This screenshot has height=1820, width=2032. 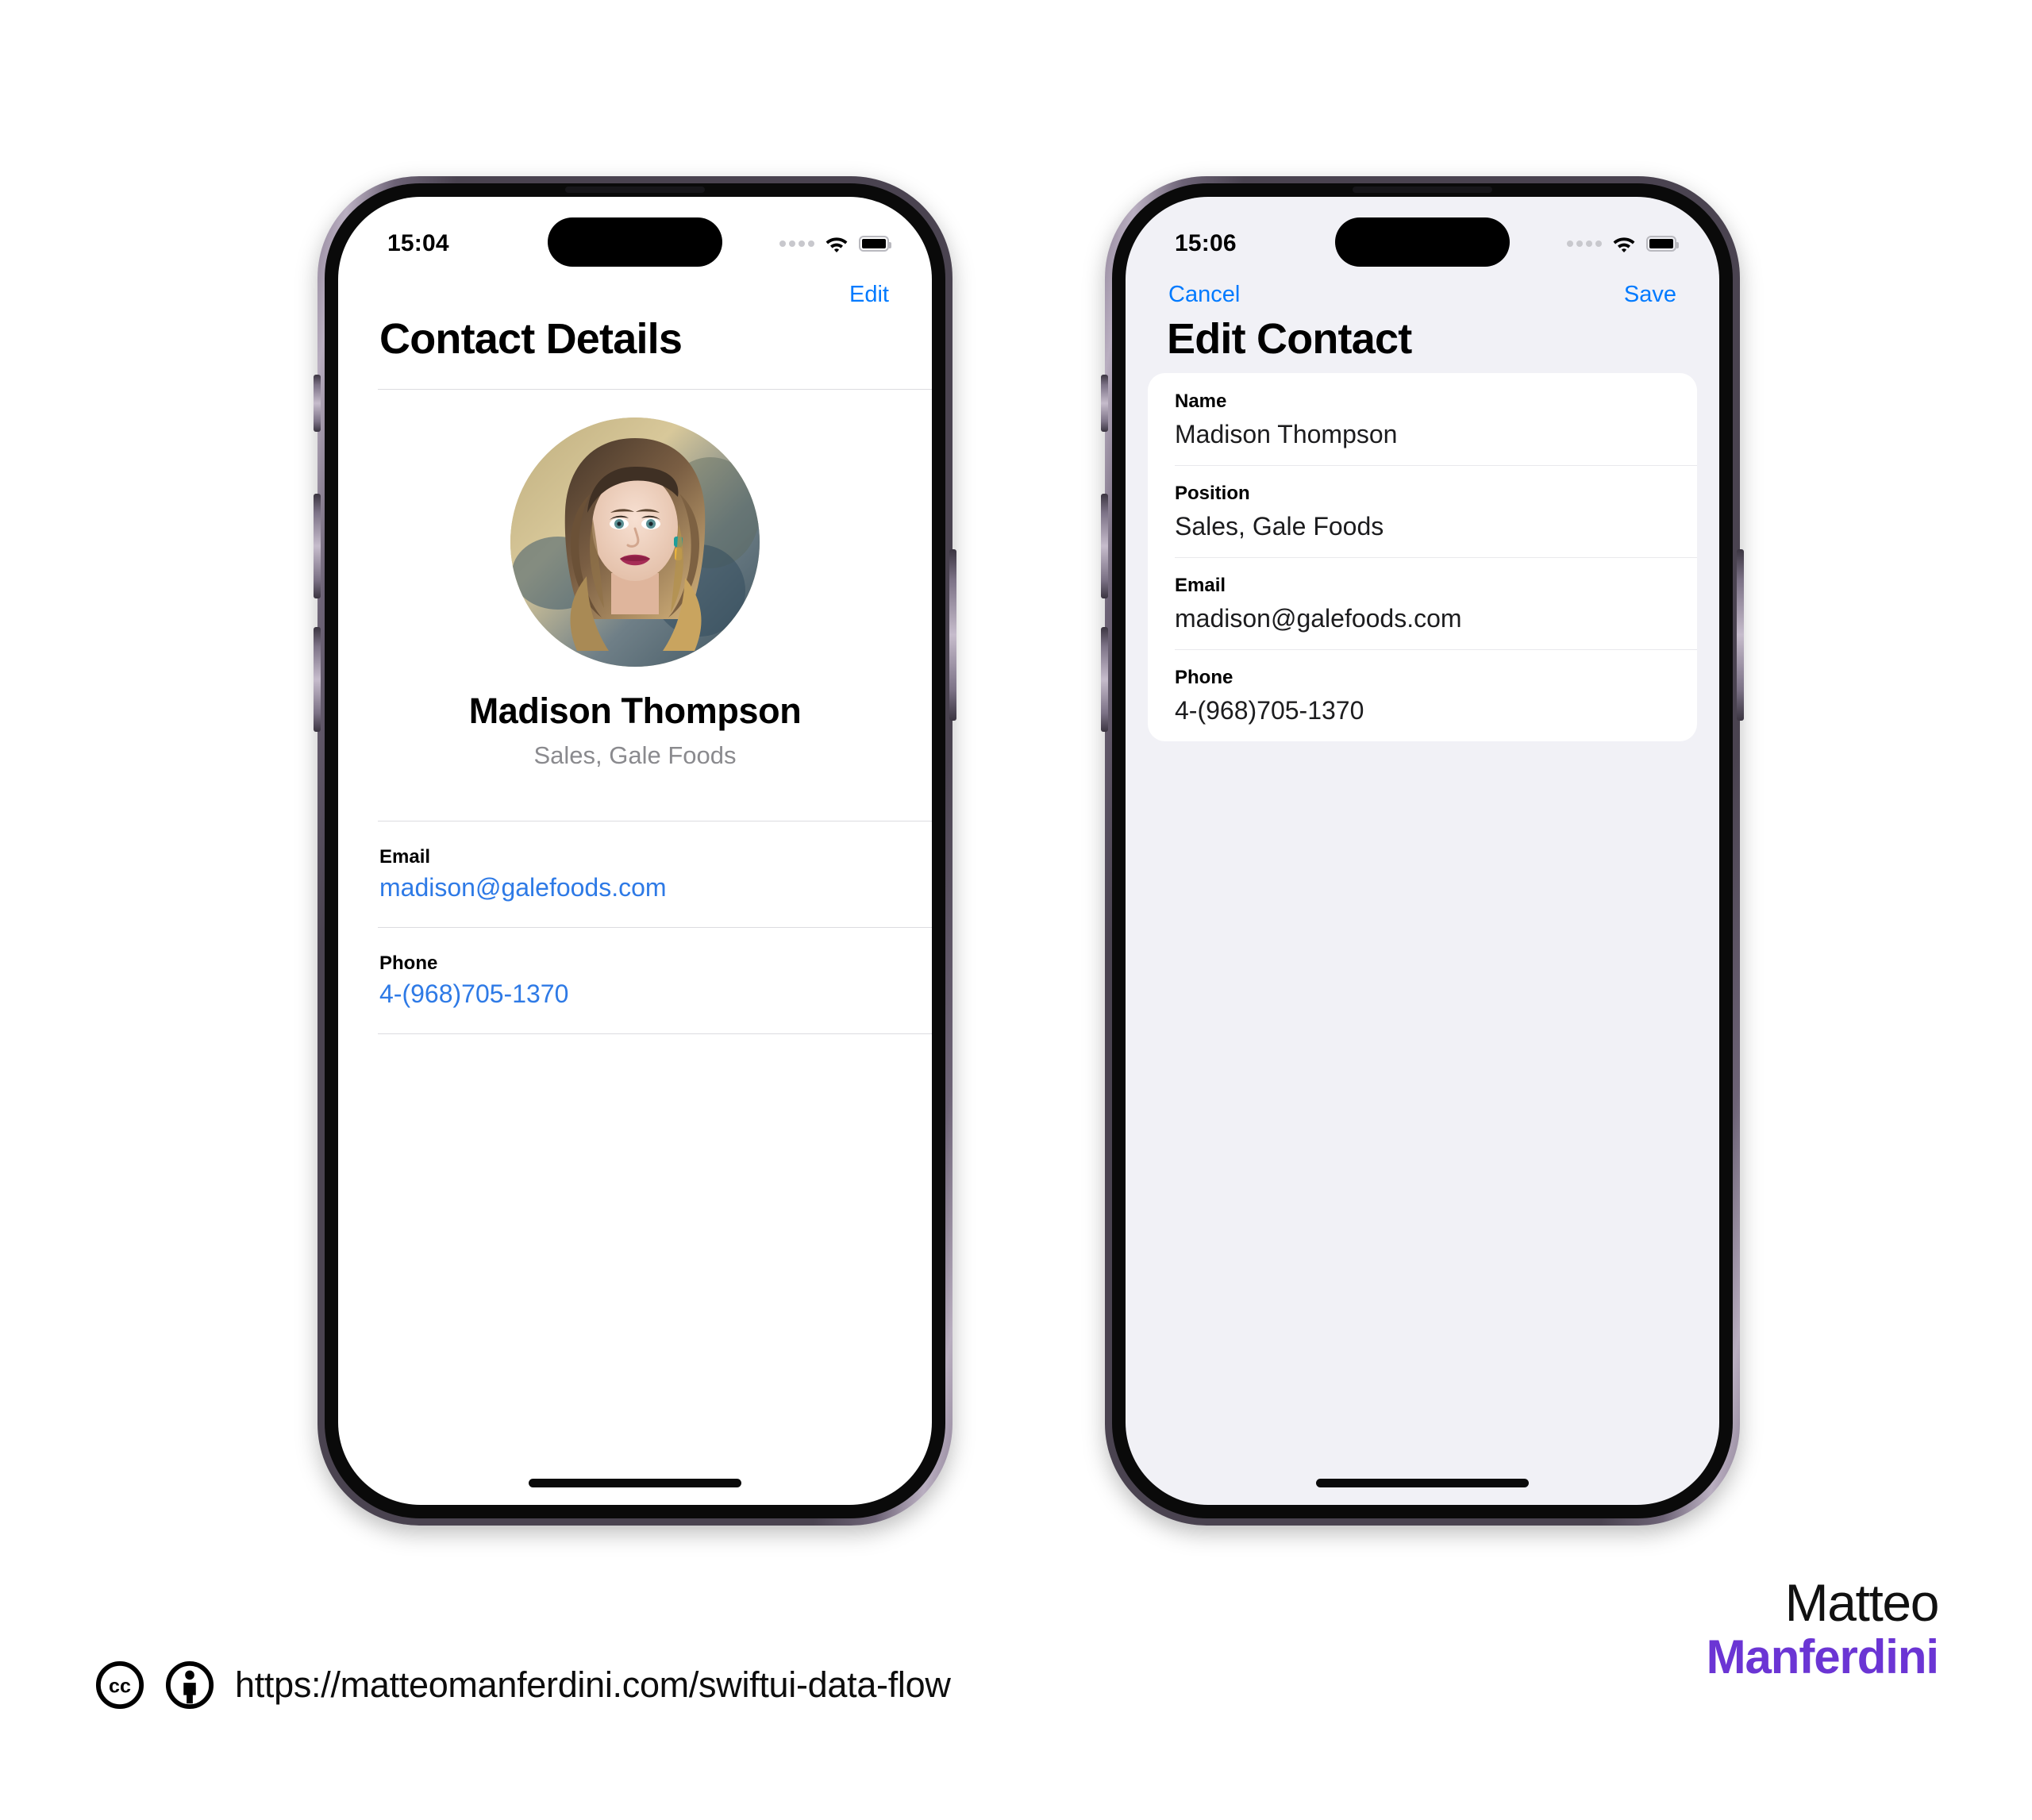 What do you see at coordinates (1200, 585) in the screenshot?
I see `form-label-email: Email` at bounding box center [1200, 585].